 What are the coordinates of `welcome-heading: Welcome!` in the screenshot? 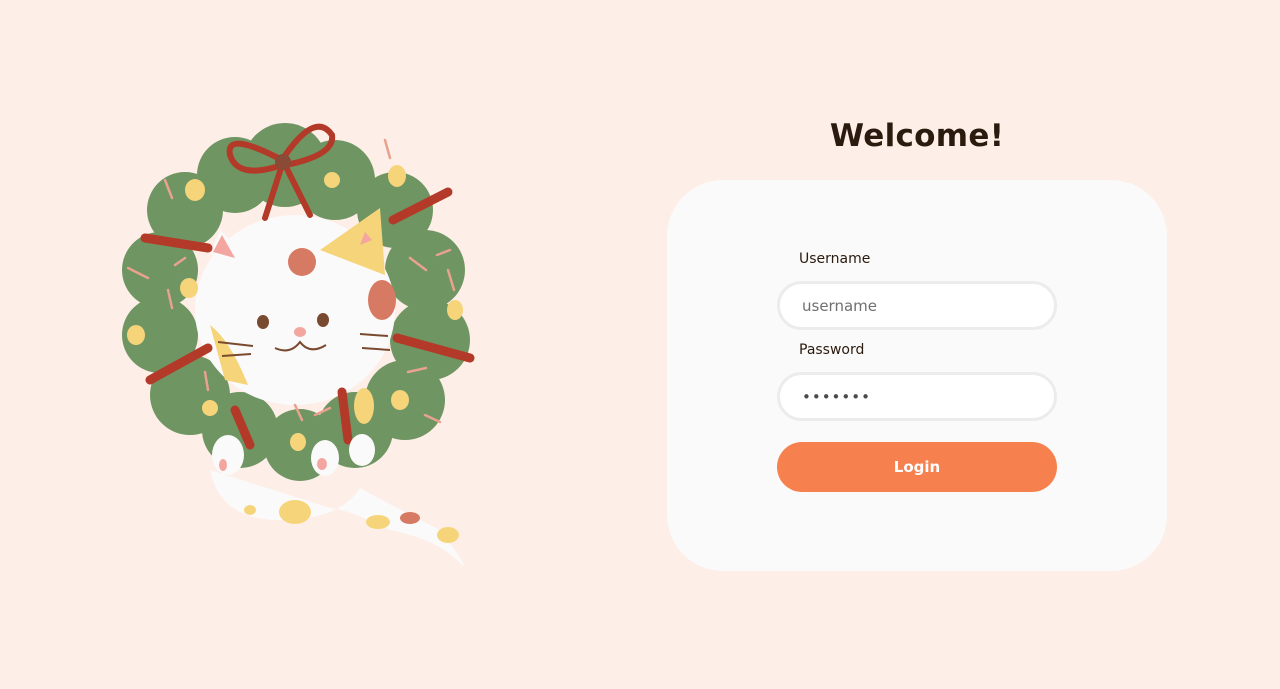 It's located at (917, 136).